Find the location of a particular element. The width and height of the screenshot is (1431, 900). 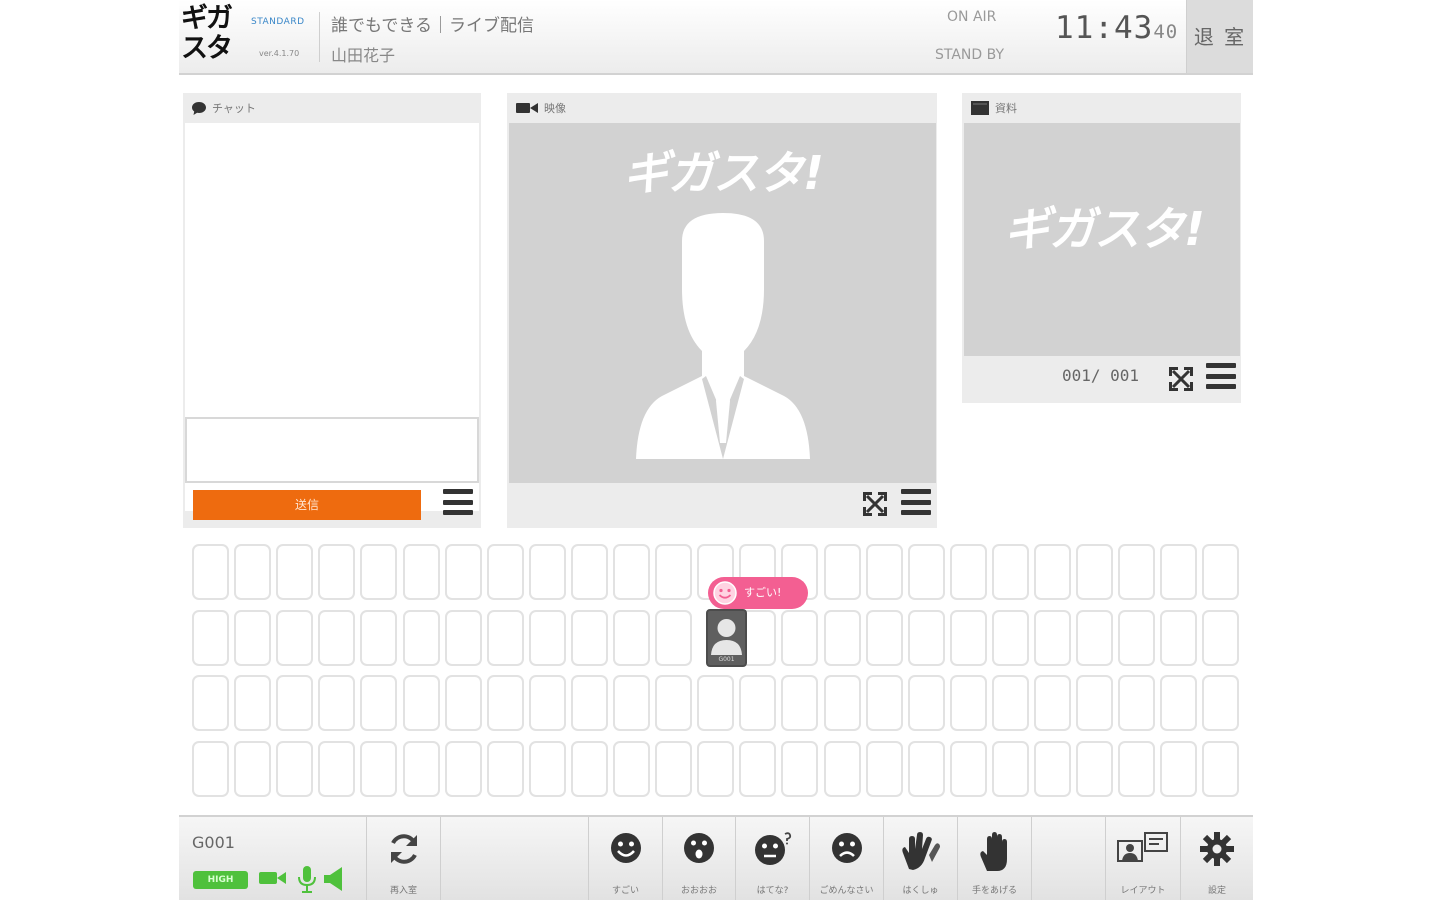

document-expand-icon is located at coordinates (1181, 379).